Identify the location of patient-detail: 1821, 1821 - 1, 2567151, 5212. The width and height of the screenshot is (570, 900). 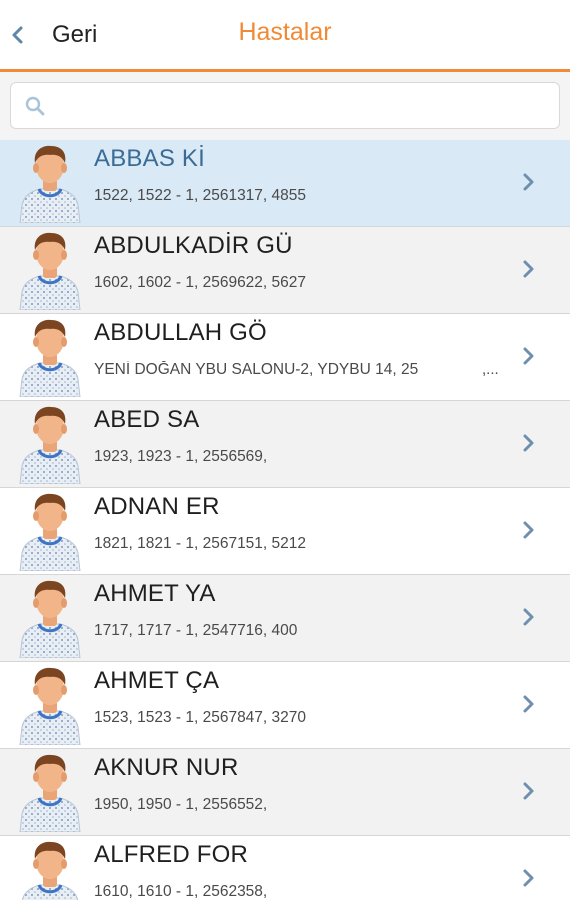
(200, 543).